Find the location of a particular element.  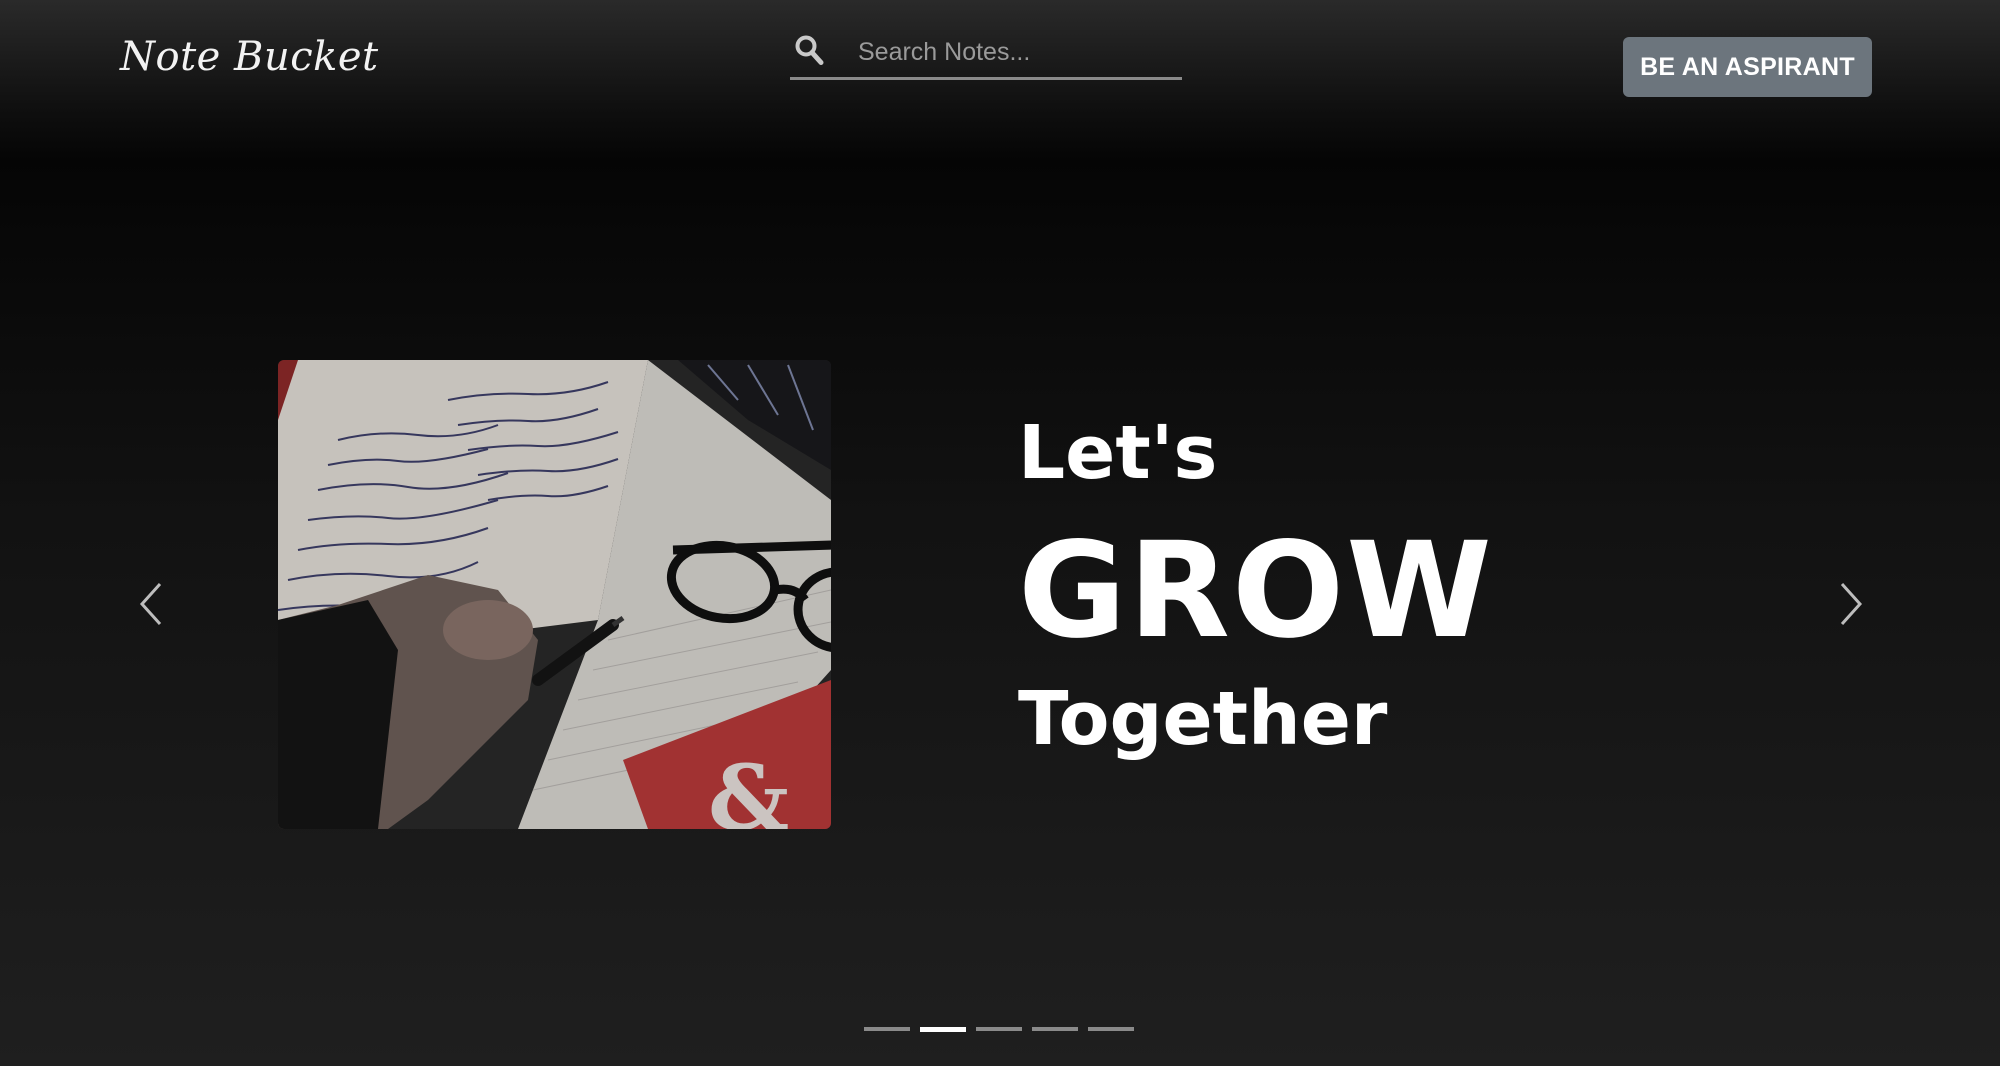

chevron-right-icon is located at coordinates (1850, 604).